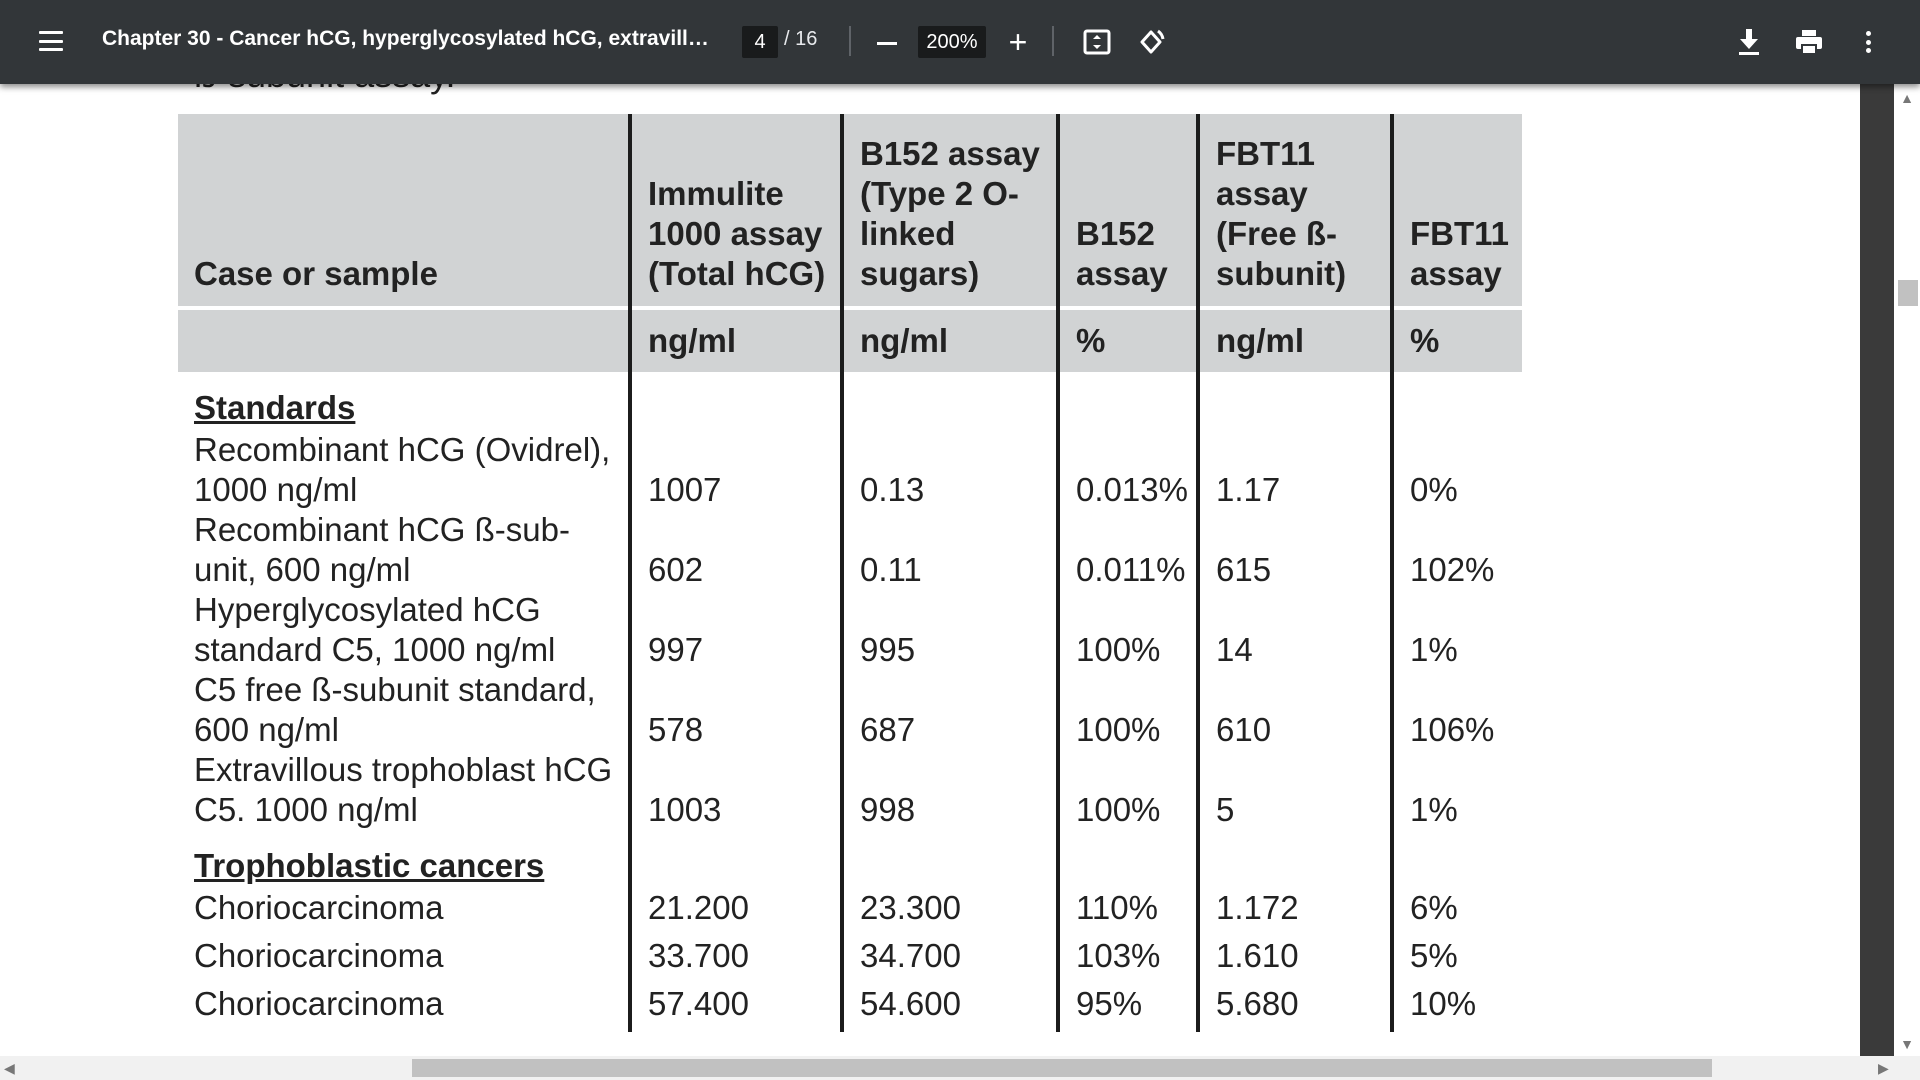 Image resolution: width=1920 pixels, height=1080 pixels. What do you see at coordinates (850, 401) in the screenshot?
I see `section-row: Standards` at bounding box center [850, 401].